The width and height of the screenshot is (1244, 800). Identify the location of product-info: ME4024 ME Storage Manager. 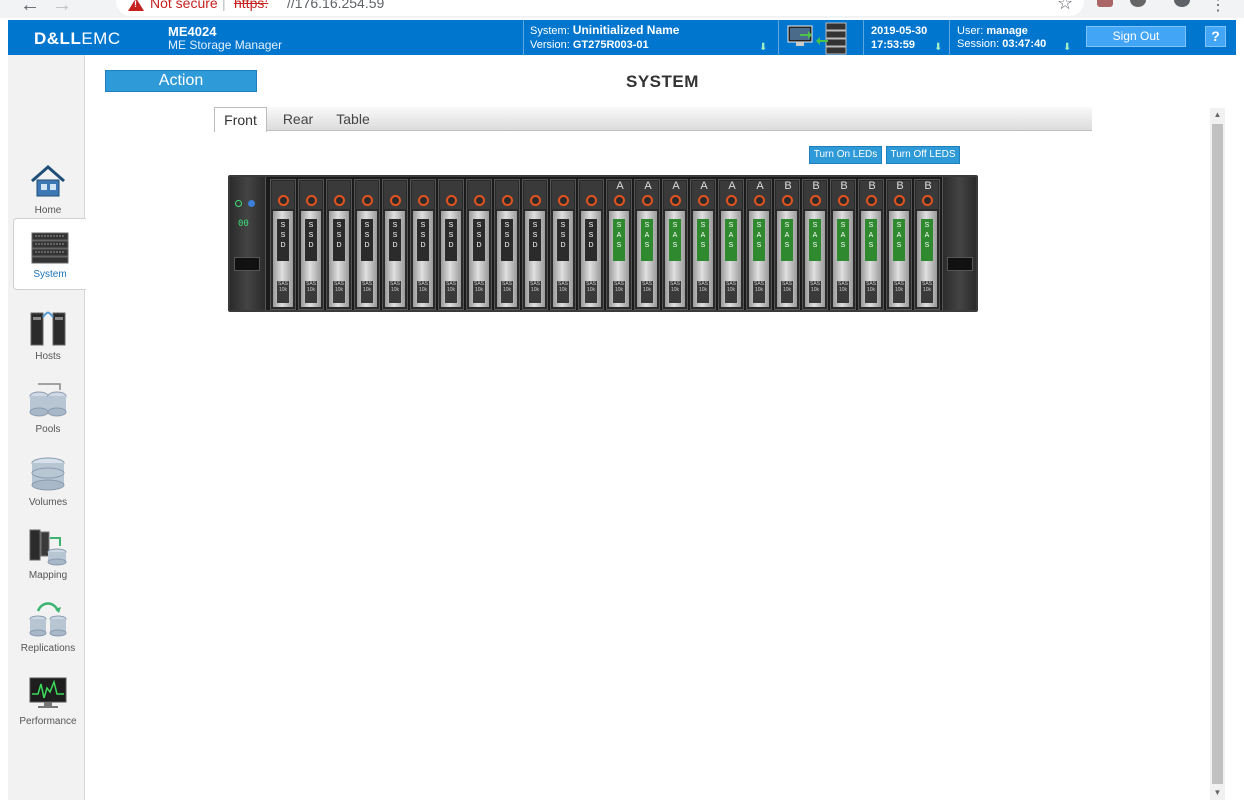
(225, 38).